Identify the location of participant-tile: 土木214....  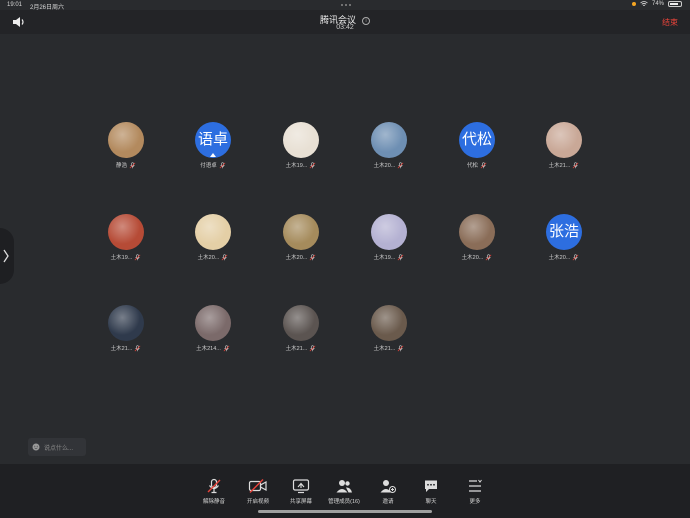
(213, 328).